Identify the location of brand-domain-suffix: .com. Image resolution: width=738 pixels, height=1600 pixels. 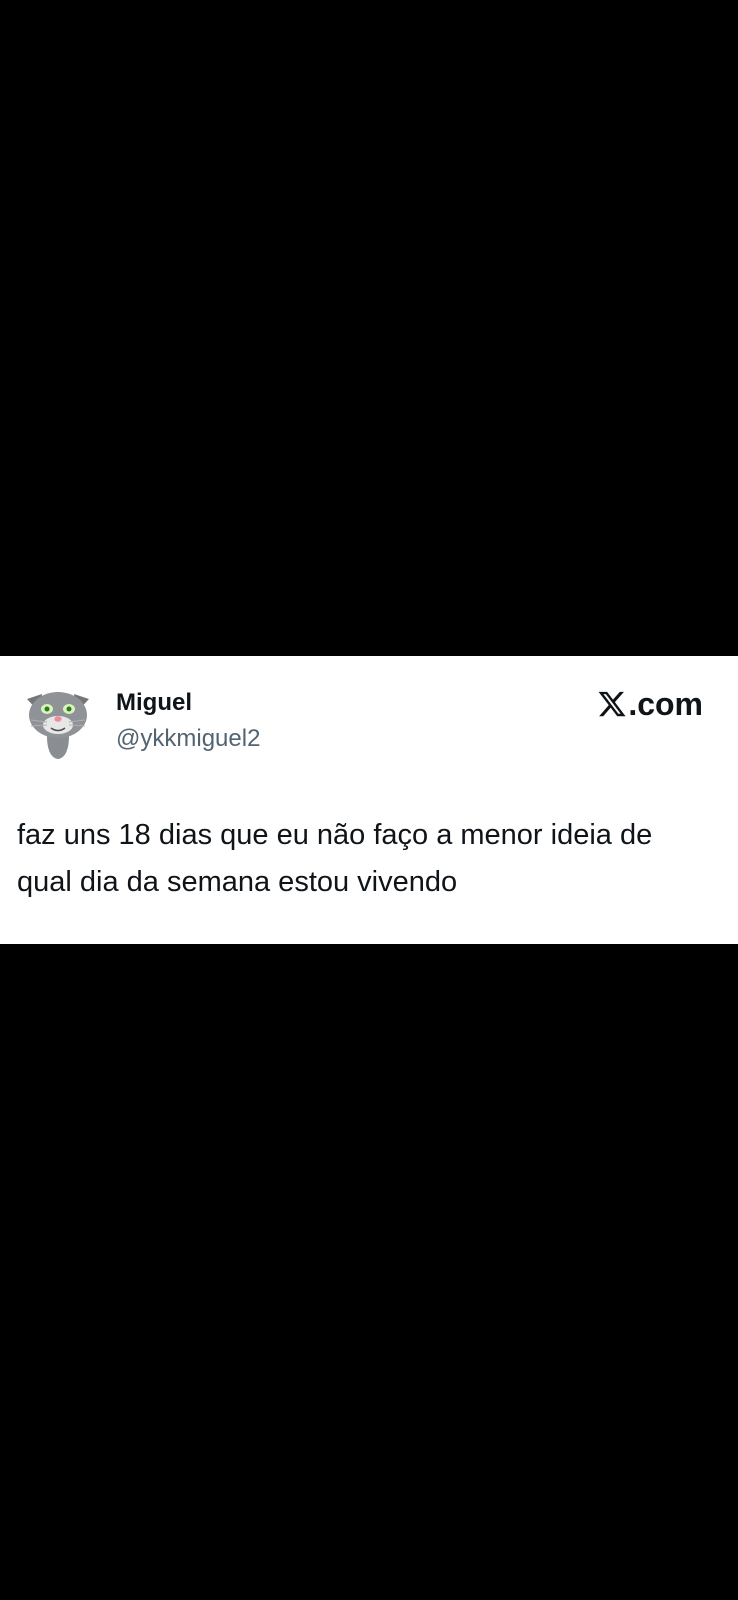
(665, 704).